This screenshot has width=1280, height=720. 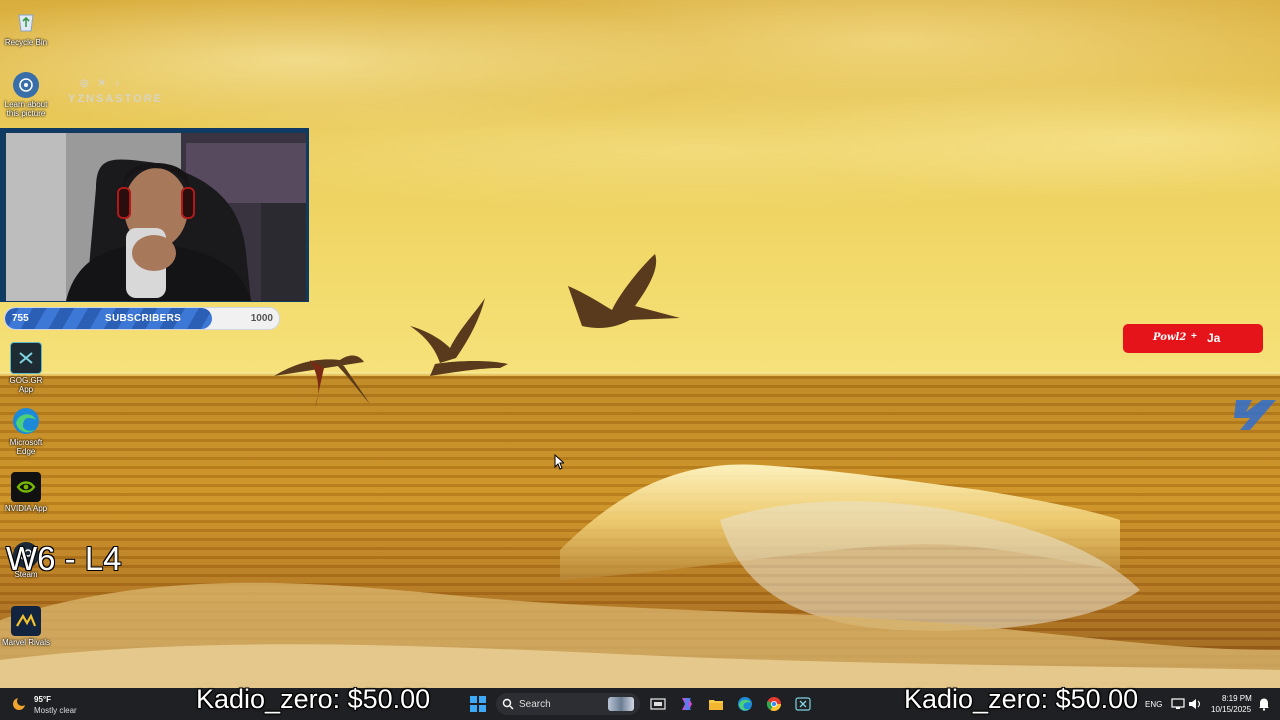 What do you see at coordinates (1214, 338) in the screenshot?
I see `badge-text: Ja` at bounding box center [1214, 338].